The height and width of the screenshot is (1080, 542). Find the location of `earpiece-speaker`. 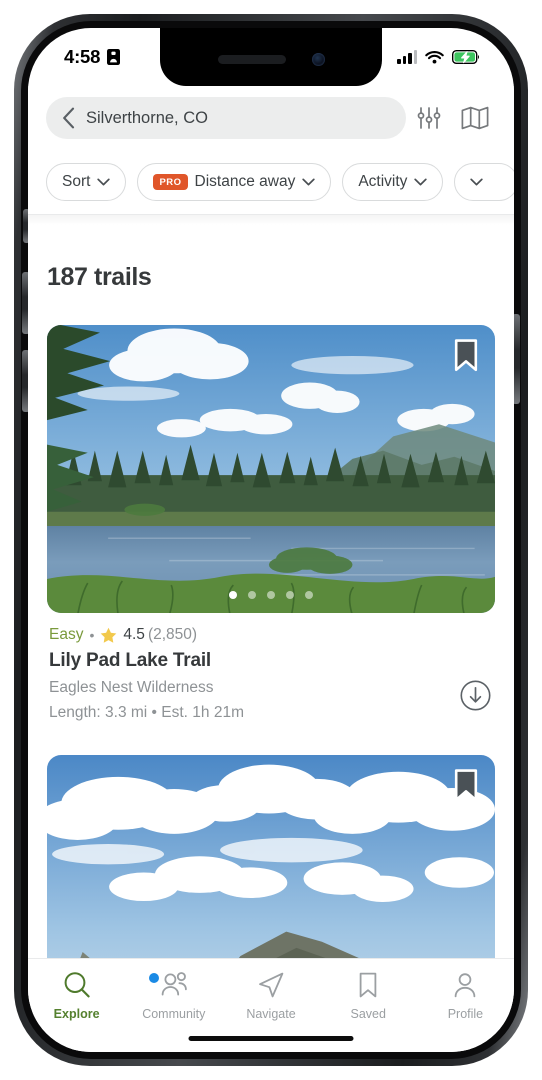

earpiece-speaker is located at coordinates (251, 59).